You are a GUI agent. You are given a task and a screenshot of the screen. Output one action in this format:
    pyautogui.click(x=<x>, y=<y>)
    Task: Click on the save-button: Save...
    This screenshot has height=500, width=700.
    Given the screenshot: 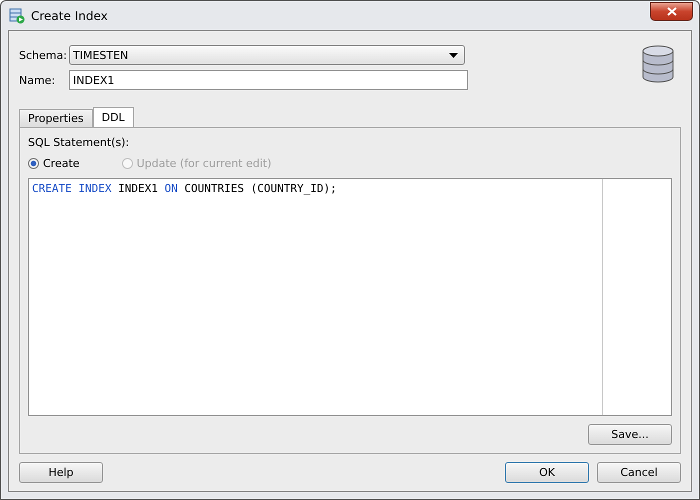 What is the action you would take?
    pyautogui.click(x=630, y=434)
    